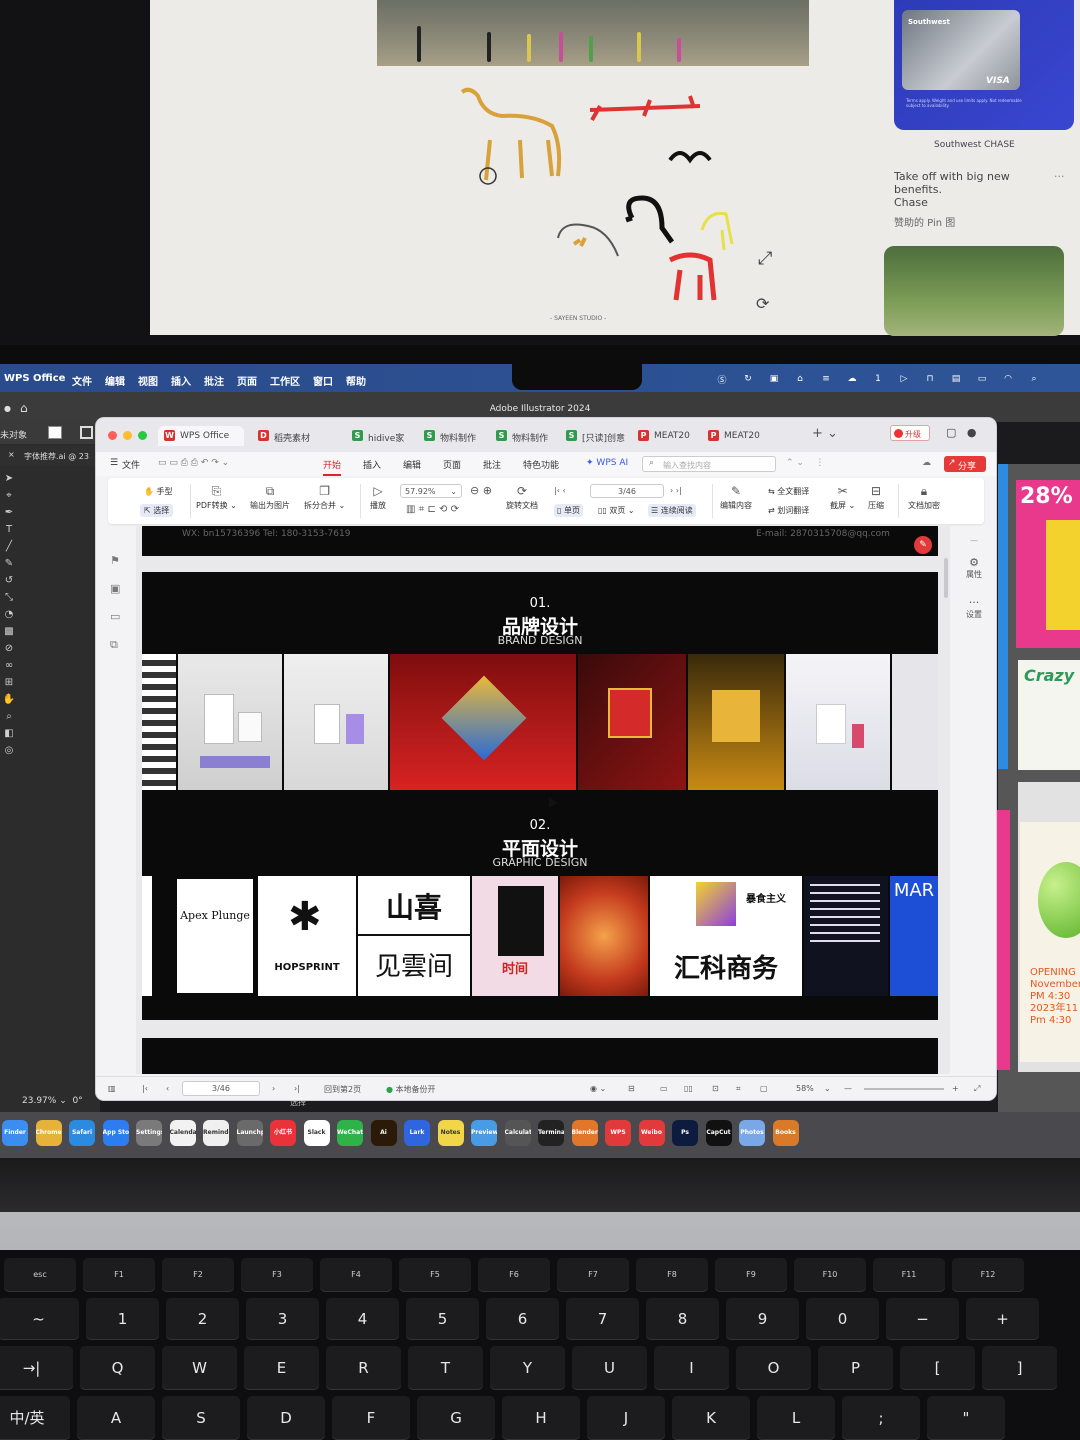 The width and height of the screenshot is (1080, 1440). I want to click on artboard-tool-icon: ⊞, so click(9, 682).